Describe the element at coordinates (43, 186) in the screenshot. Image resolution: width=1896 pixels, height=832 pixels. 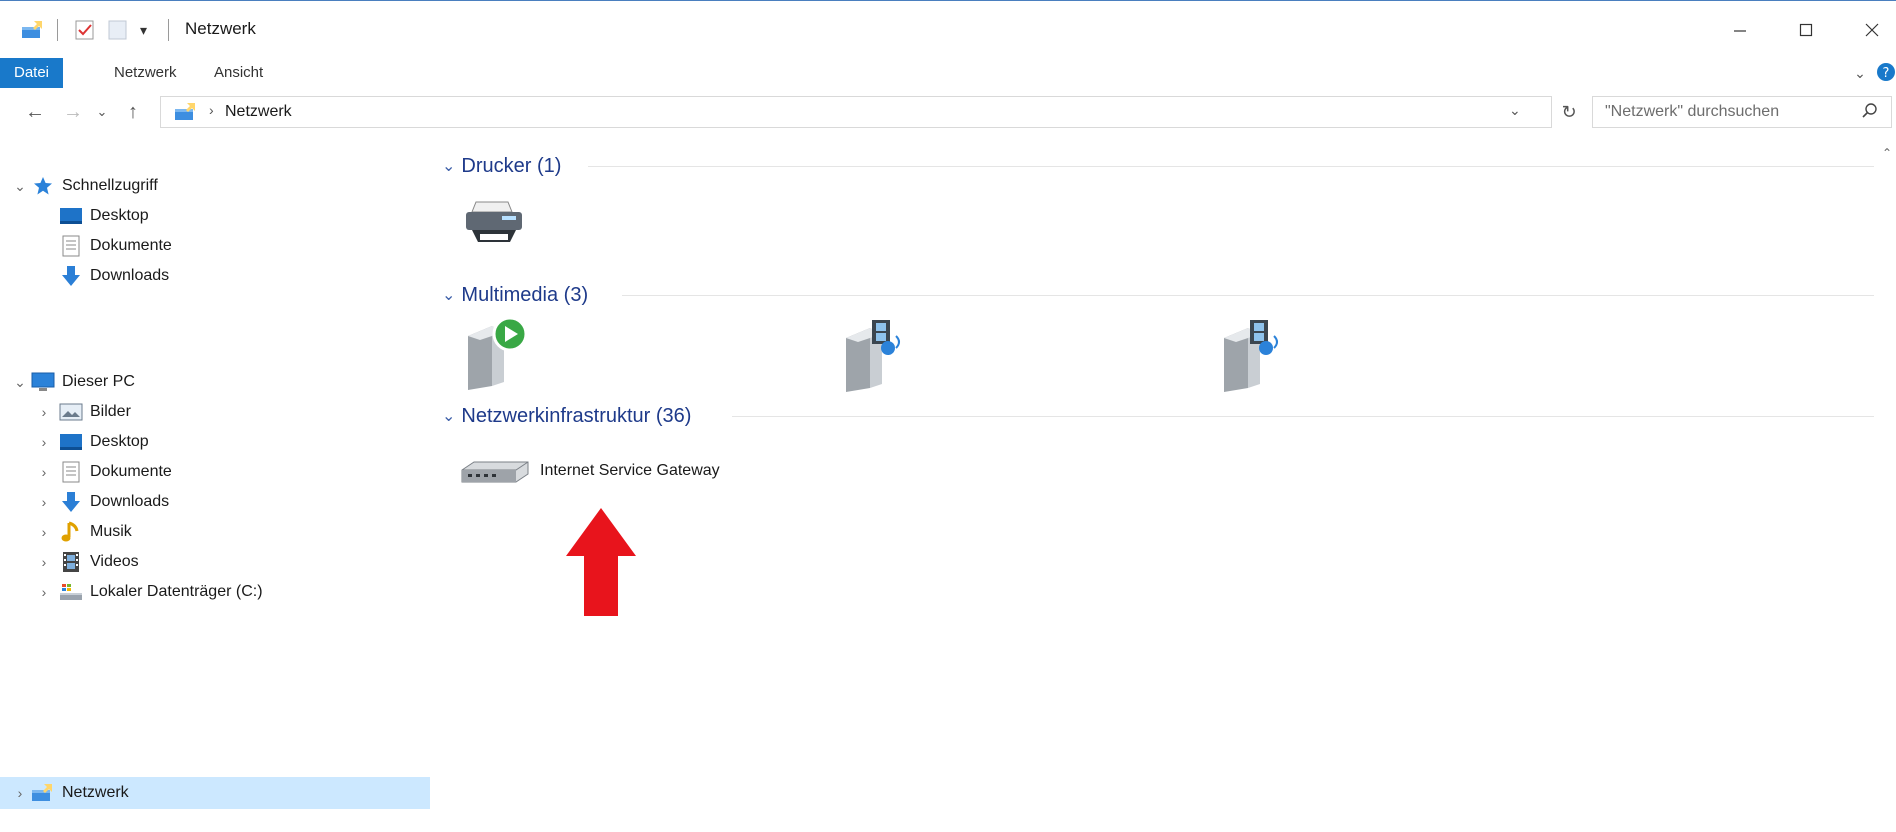
I see `star-icon` at that location.